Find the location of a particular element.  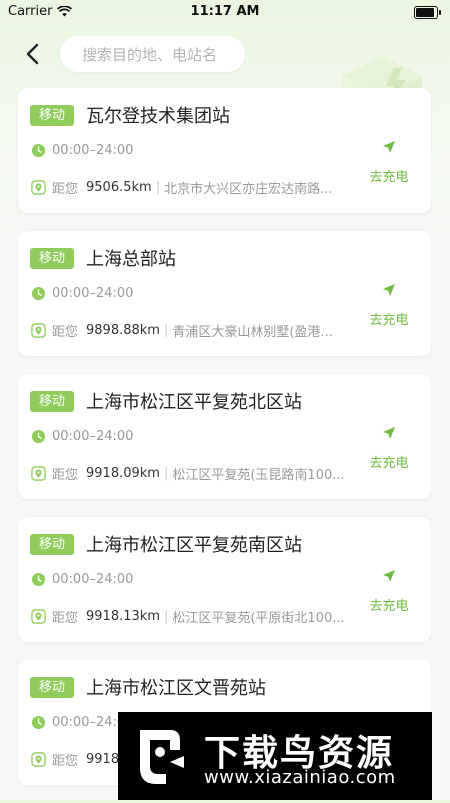

station-name: 上海市松江区文晋苑站 is located at coordinates (176, 688).